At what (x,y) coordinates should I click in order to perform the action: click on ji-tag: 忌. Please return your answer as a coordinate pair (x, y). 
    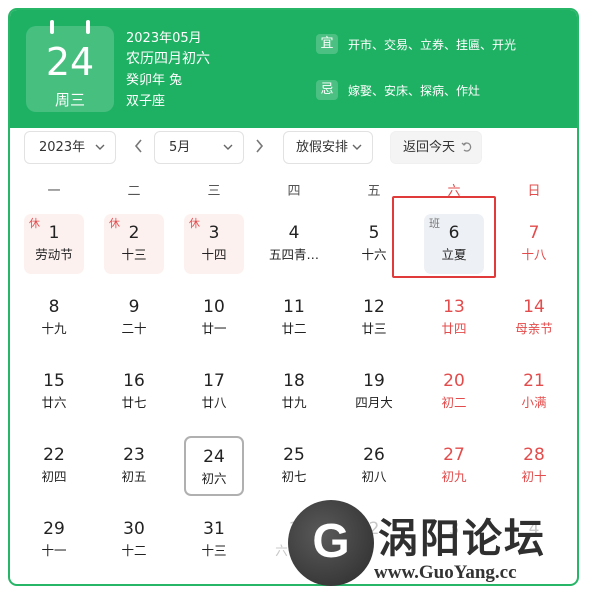
    Looking at the image, I should click on (327, 90).